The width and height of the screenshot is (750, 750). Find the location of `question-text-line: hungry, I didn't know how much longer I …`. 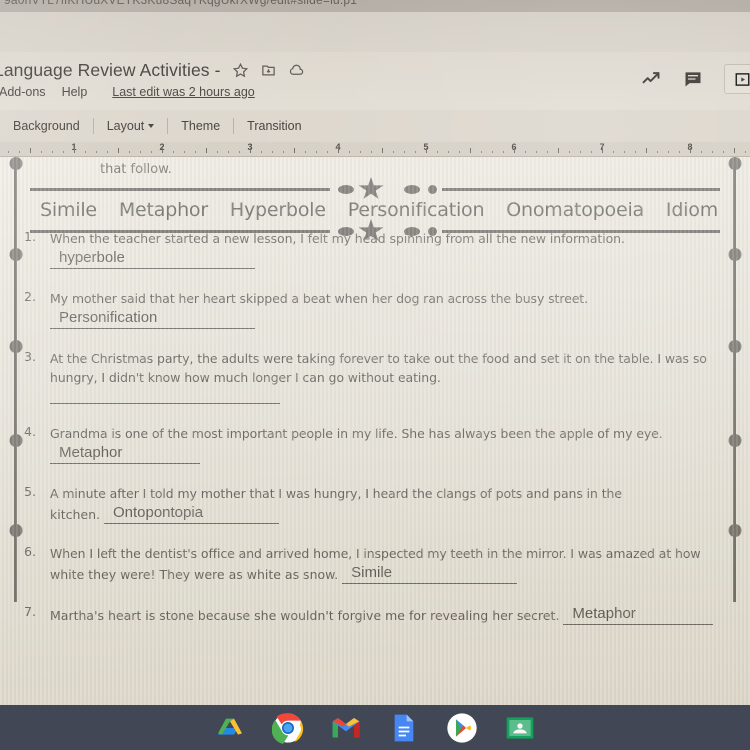

question-text-line: hungry, I didn't know how much longer I … is located at coordinates (245, 377).